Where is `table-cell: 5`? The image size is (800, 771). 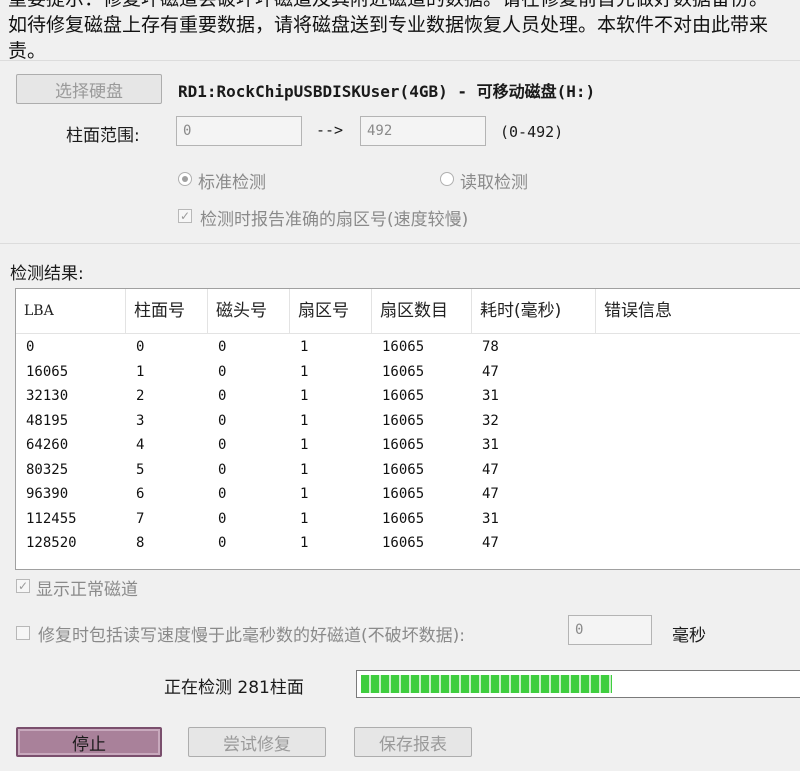 table-cell: 5 is located at coordinates (140, 469).